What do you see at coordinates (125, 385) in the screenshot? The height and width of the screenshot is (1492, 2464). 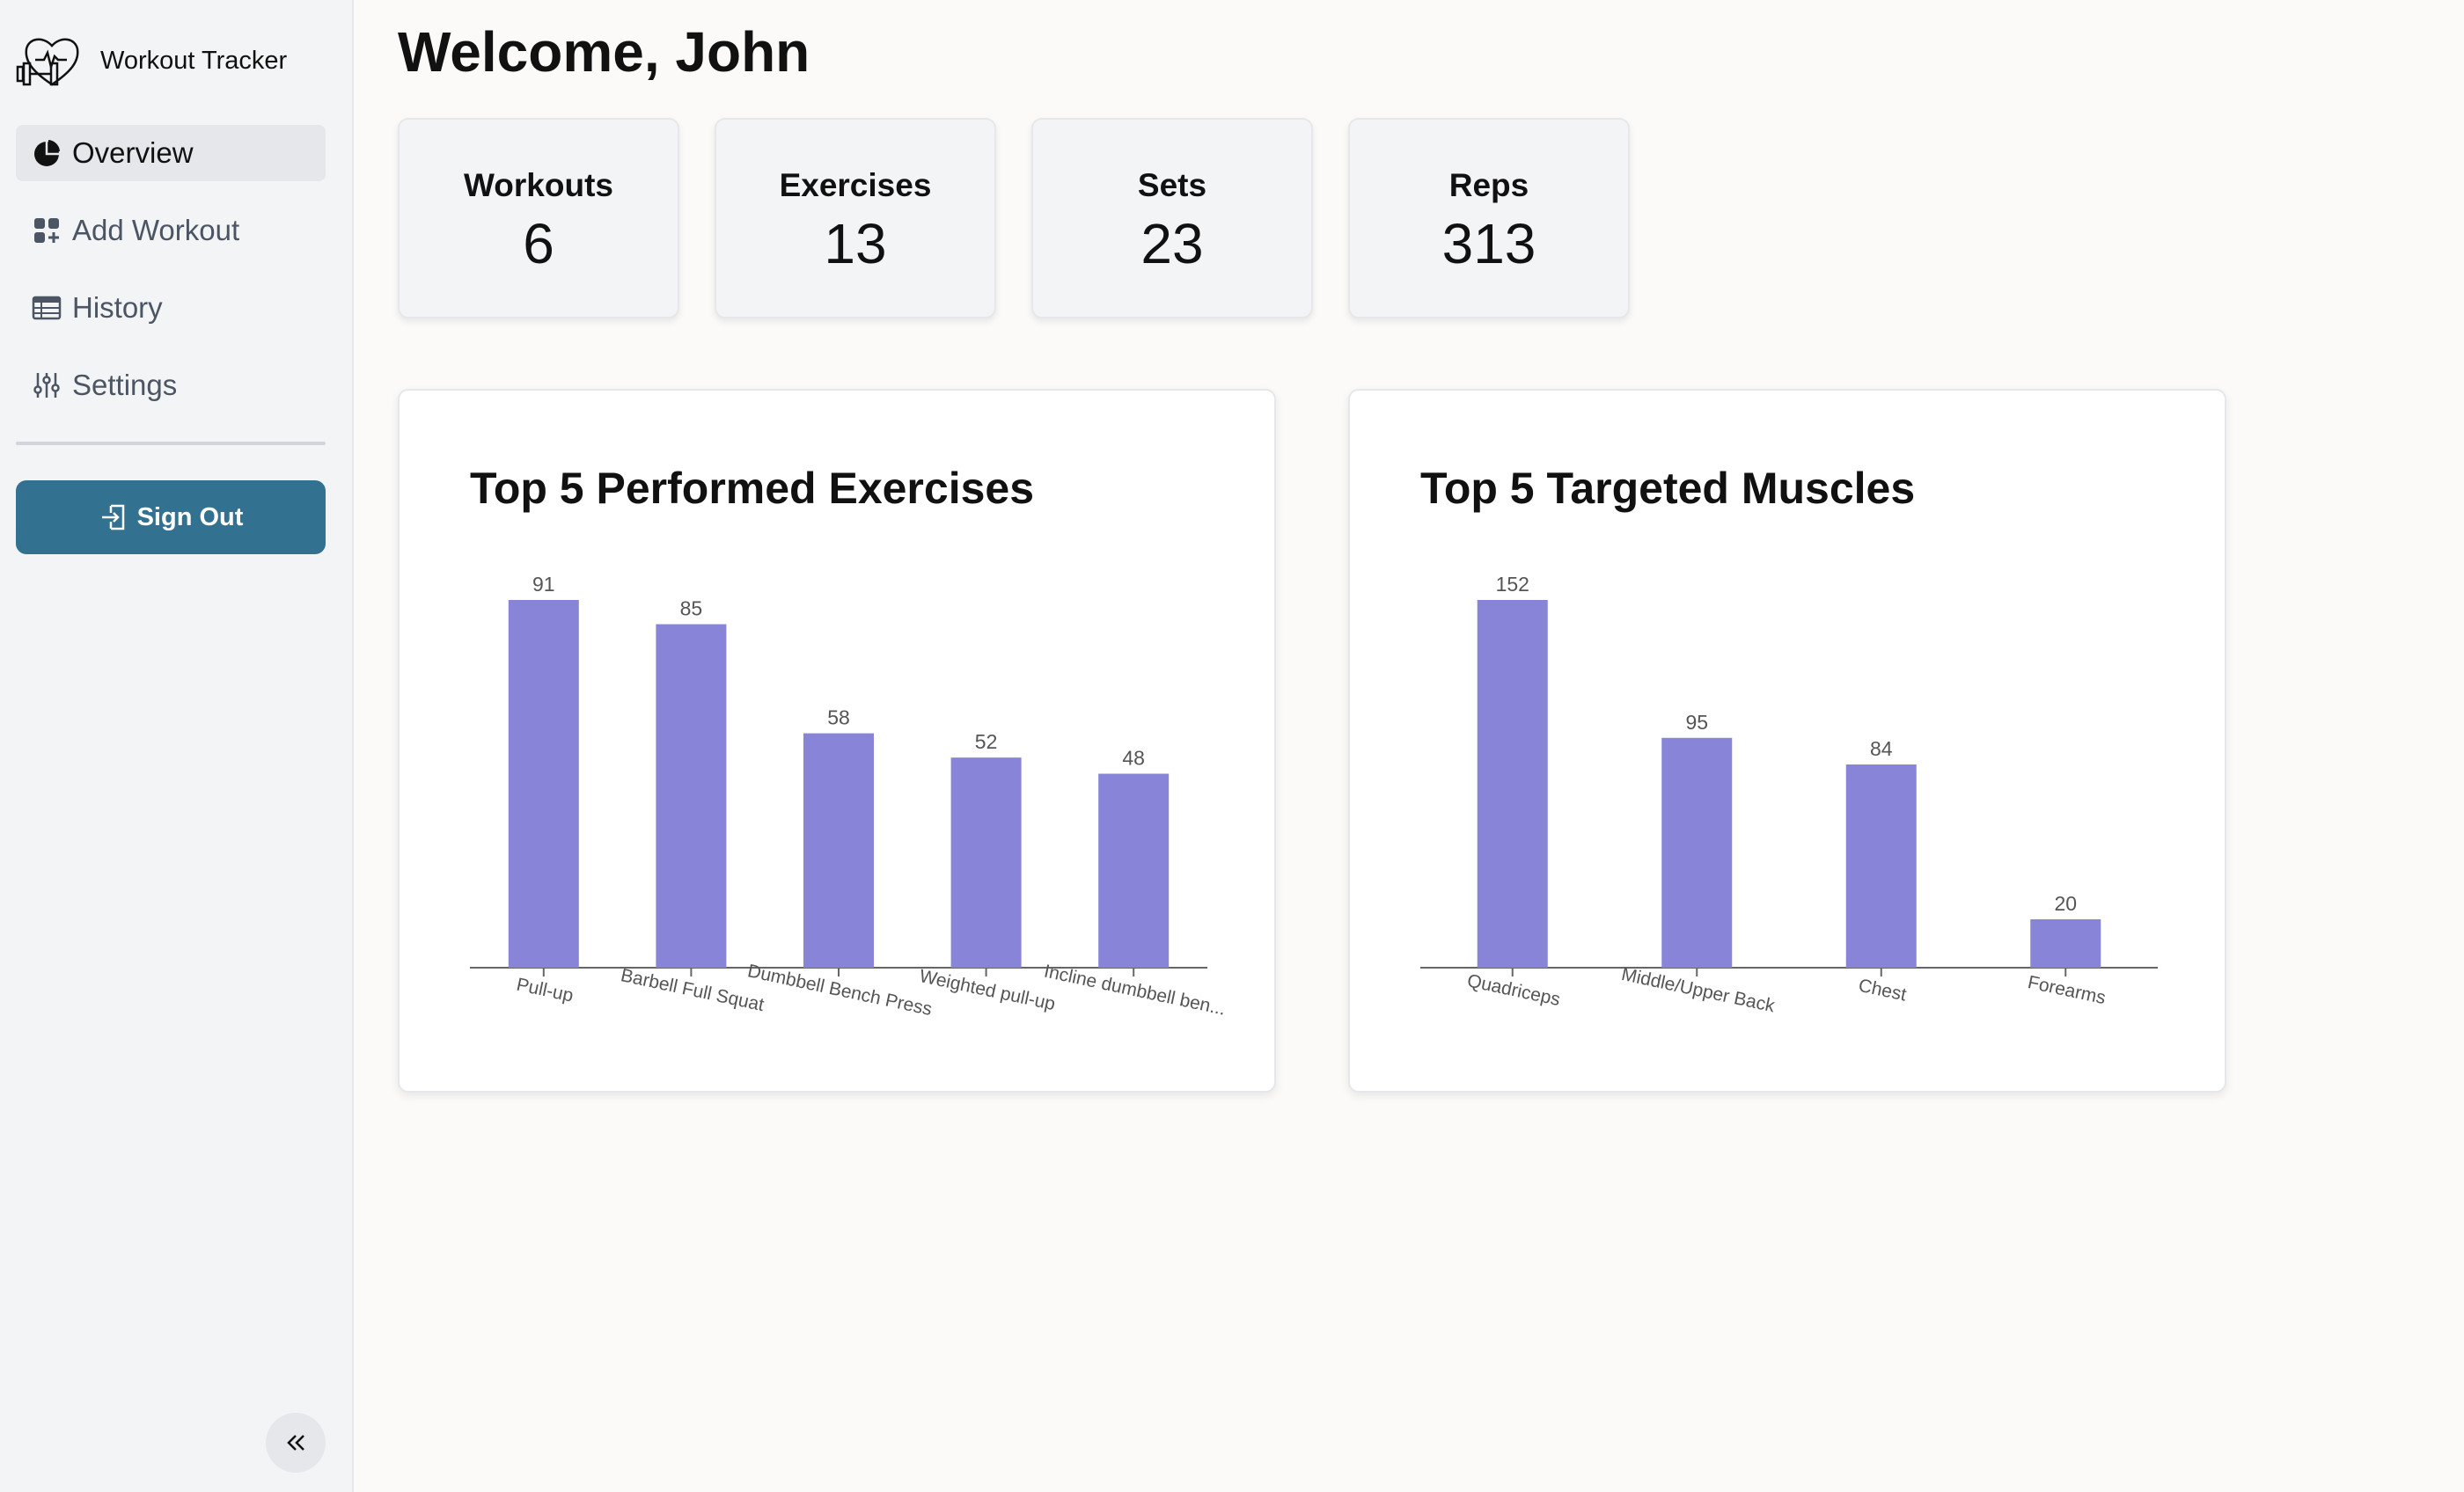 I see `sidebar-item-label: Settings` at bounding box center [125, 385].